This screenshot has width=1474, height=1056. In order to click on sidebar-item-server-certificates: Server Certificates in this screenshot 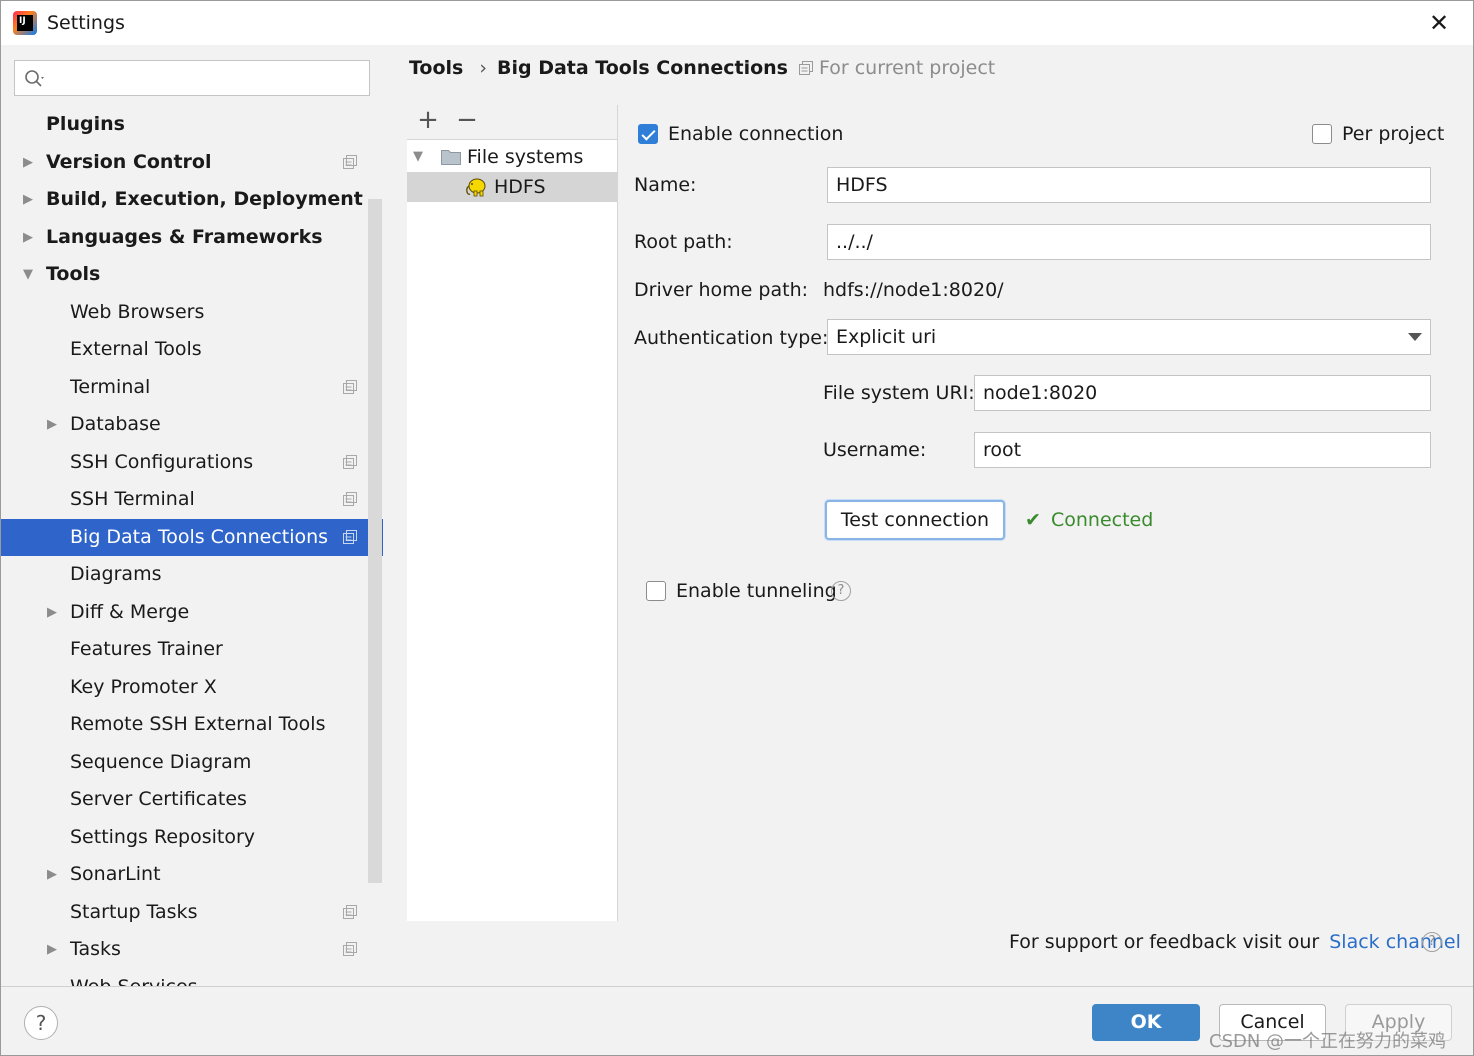, I will do `click(184, 799)`.